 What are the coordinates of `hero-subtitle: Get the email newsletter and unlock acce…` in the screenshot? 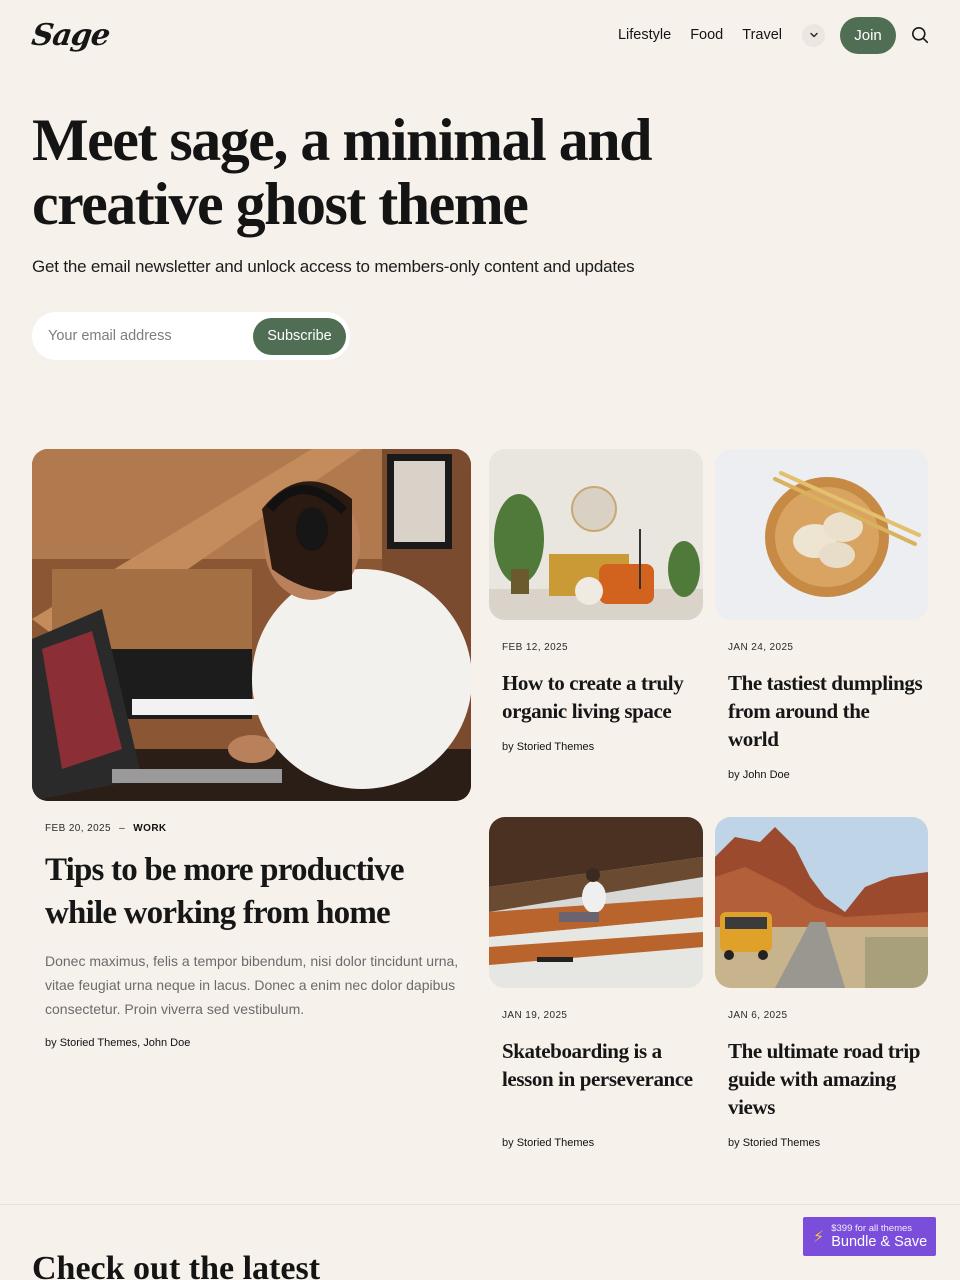 It's located at (333, 266).